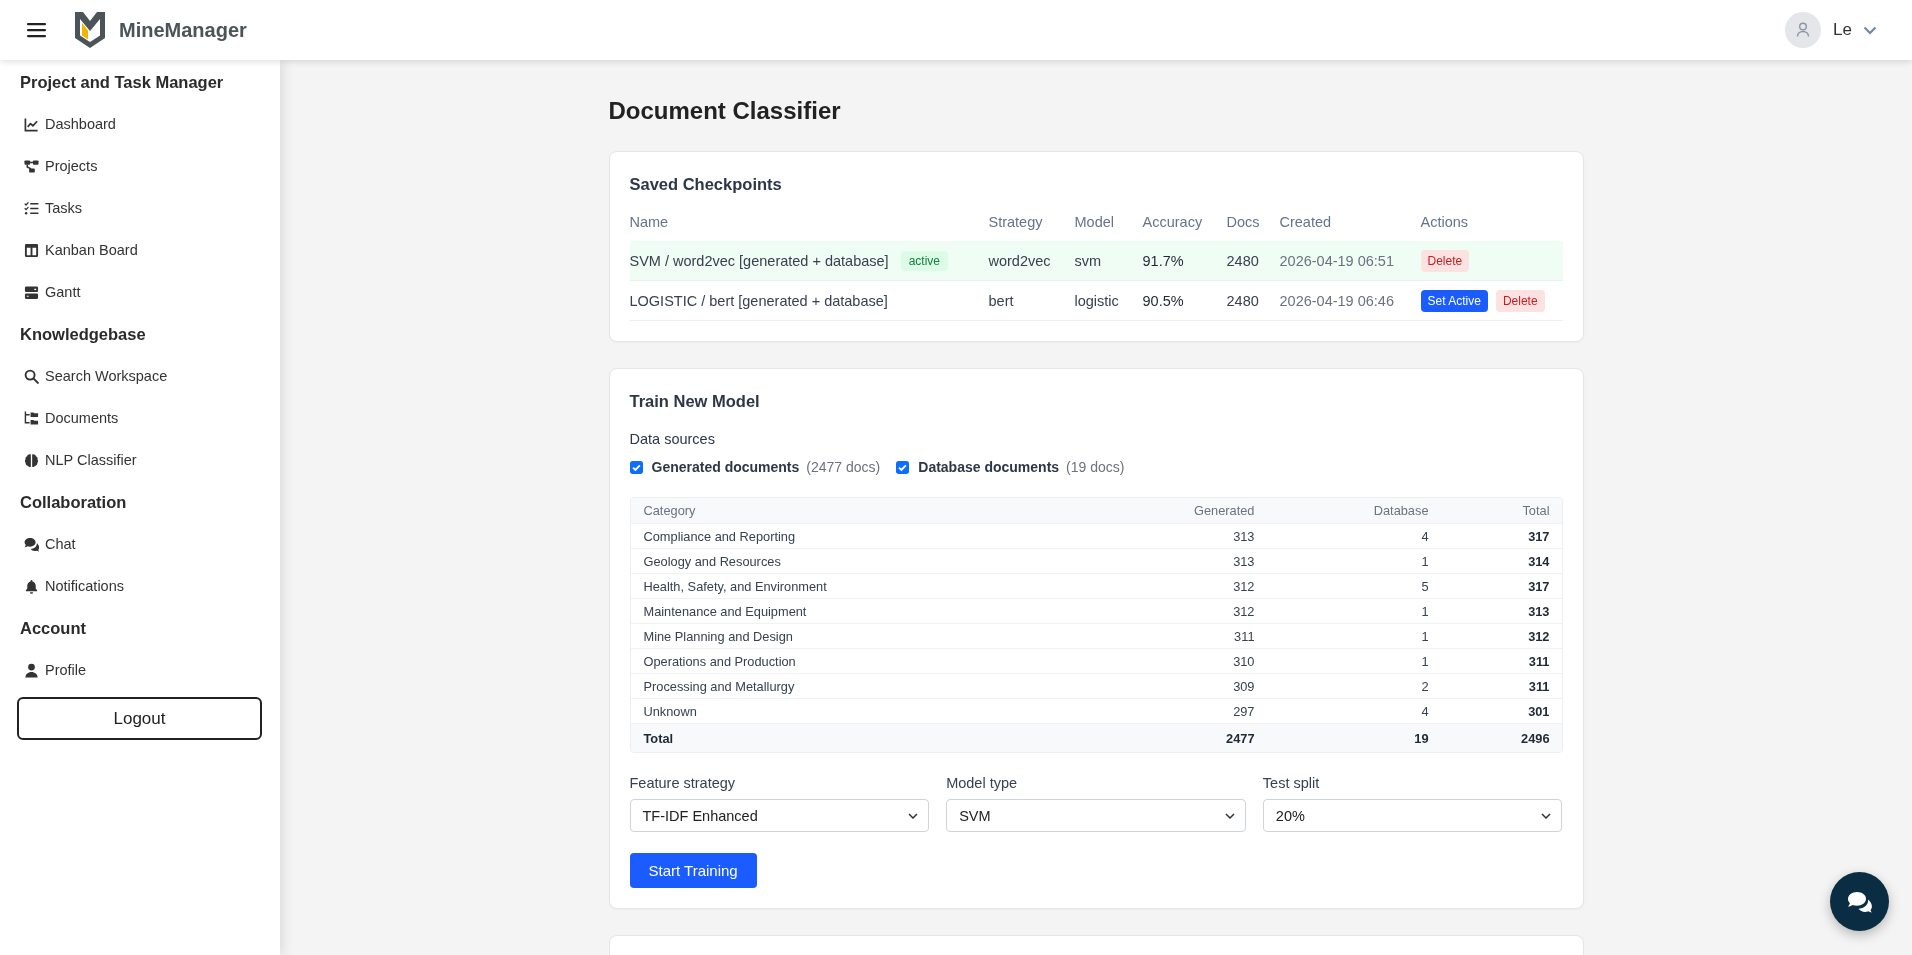 This screenshot has width=1912, height=955. What do you see at coordinates (31, 250) in the screenshot?
I see `columns-icon` at bounding box center [31, 250].